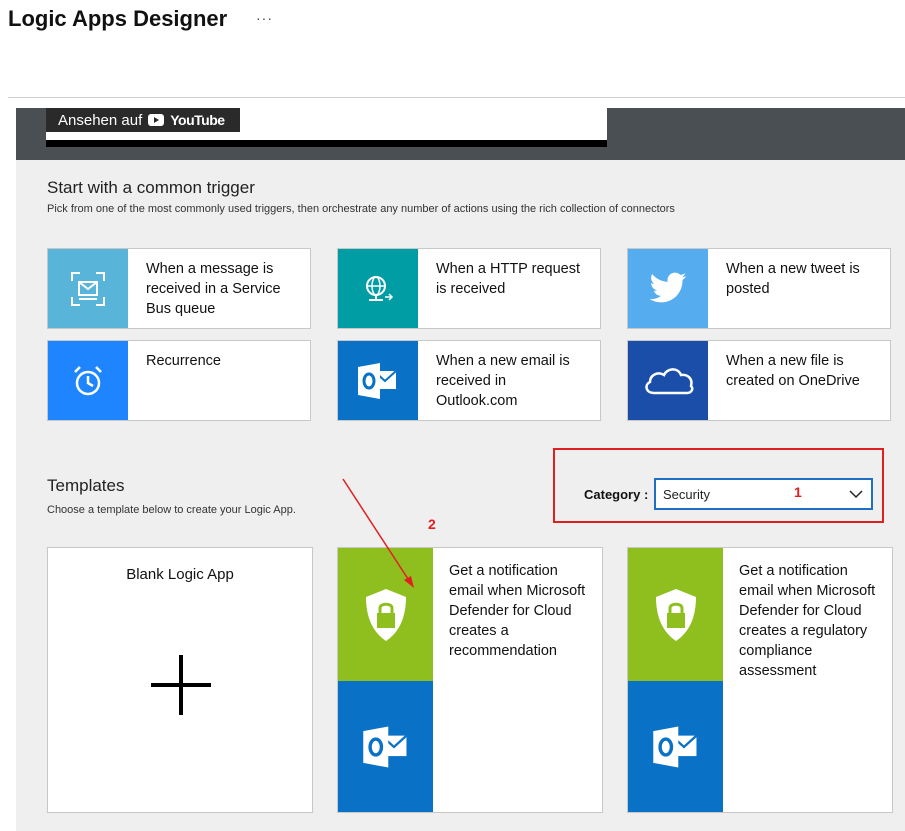  I want to click on page-title: Logic Apps Designer, so click(118, 18).